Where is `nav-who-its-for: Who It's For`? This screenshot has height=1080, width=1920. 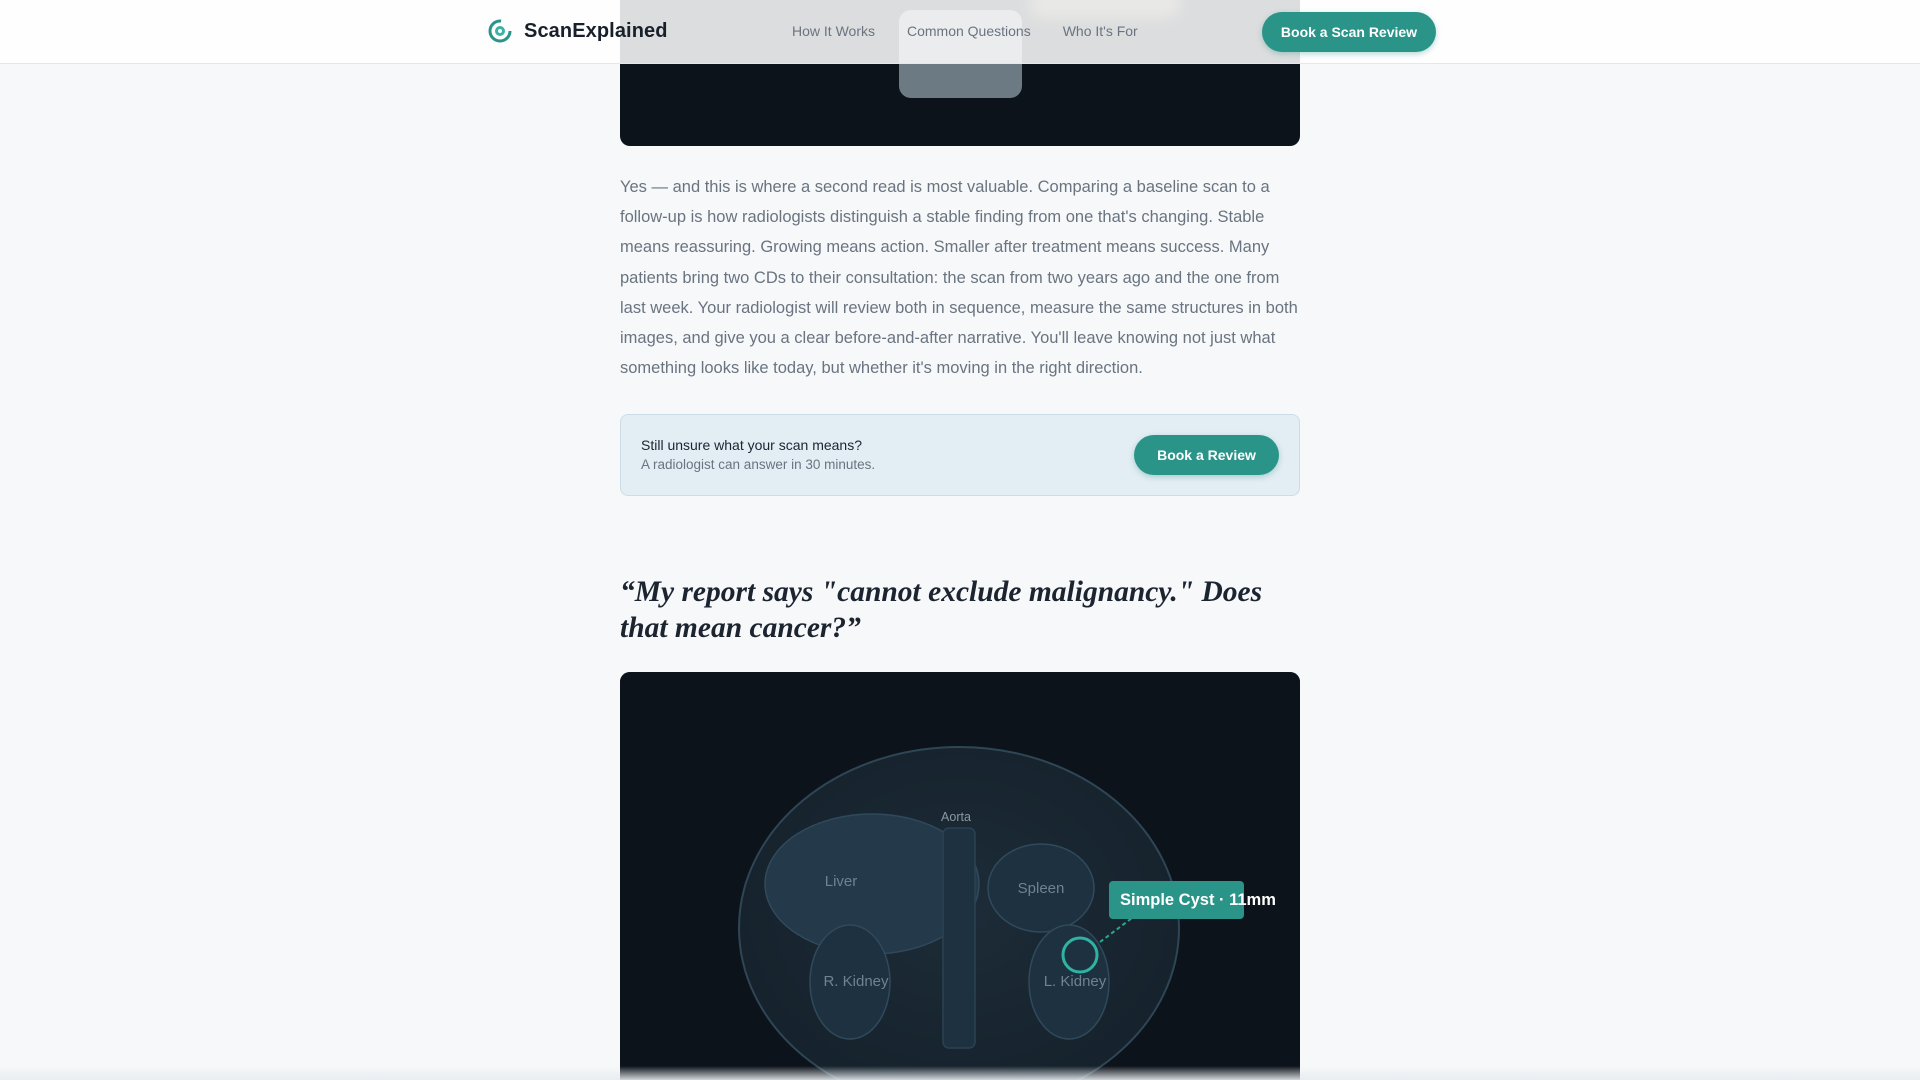
nav-who-its-for: Who It's For is located at coordinates (1100, 31).